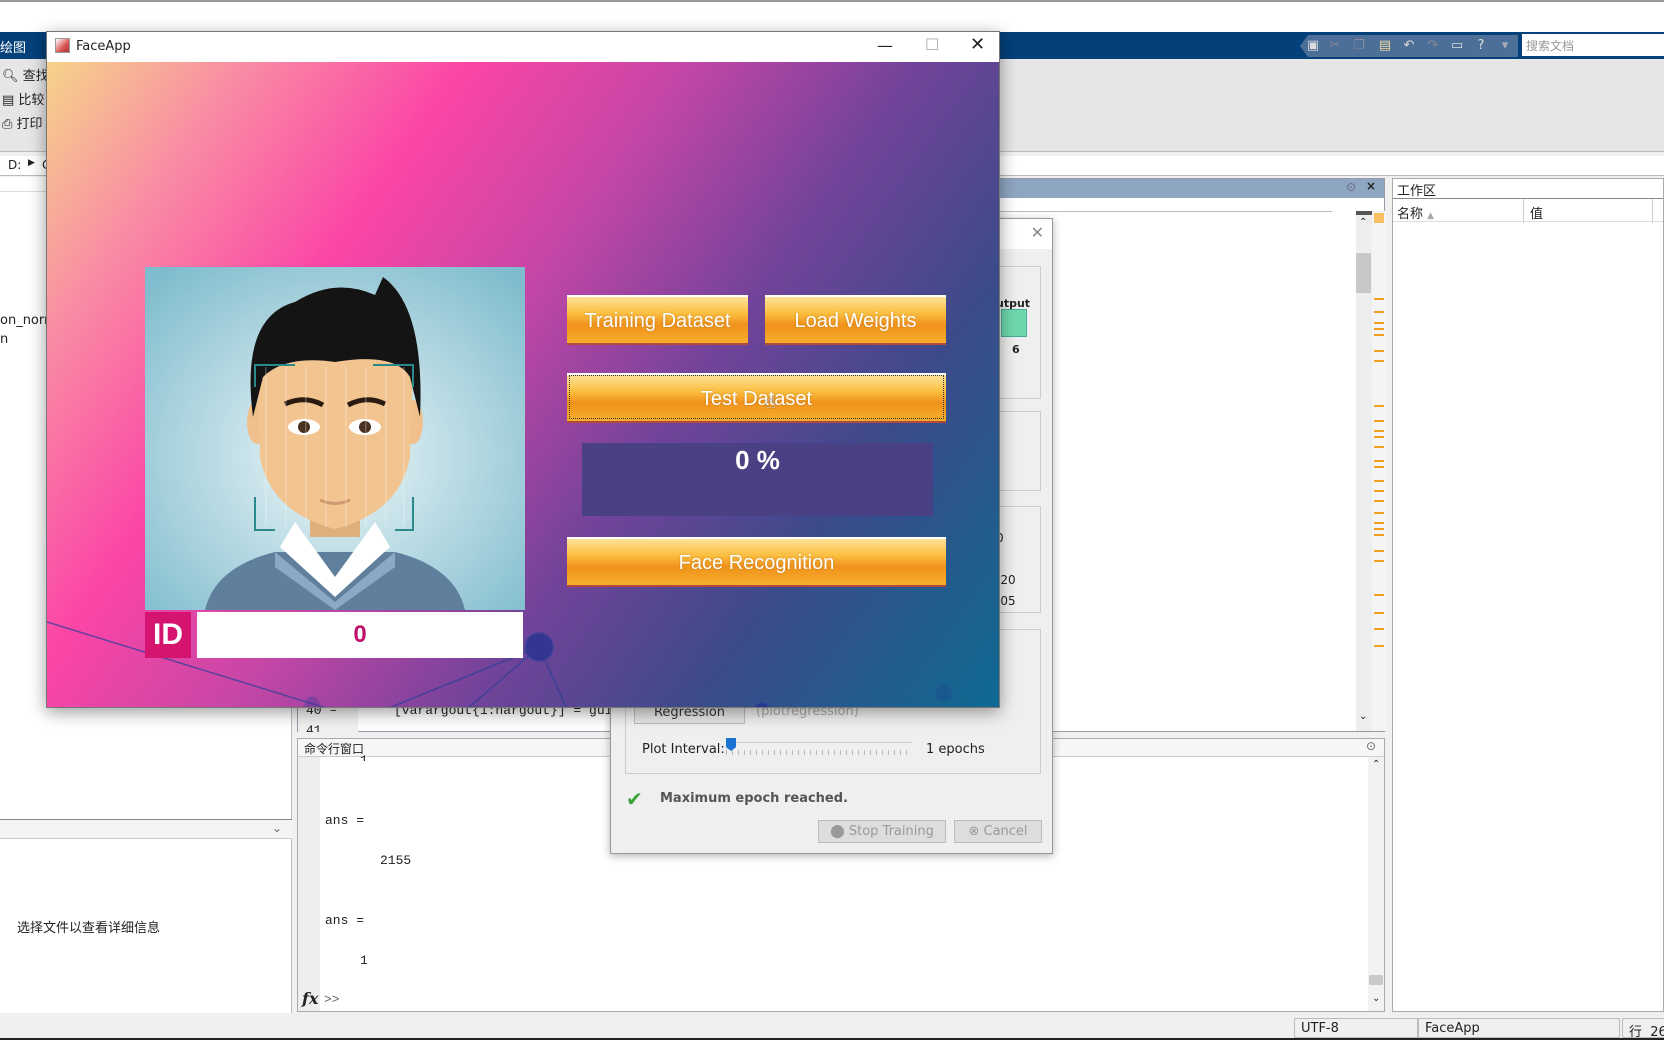  Describe the element at coordinates (1519, 1028) in the screenshot. I see `file-status: FaceApp` at that location.